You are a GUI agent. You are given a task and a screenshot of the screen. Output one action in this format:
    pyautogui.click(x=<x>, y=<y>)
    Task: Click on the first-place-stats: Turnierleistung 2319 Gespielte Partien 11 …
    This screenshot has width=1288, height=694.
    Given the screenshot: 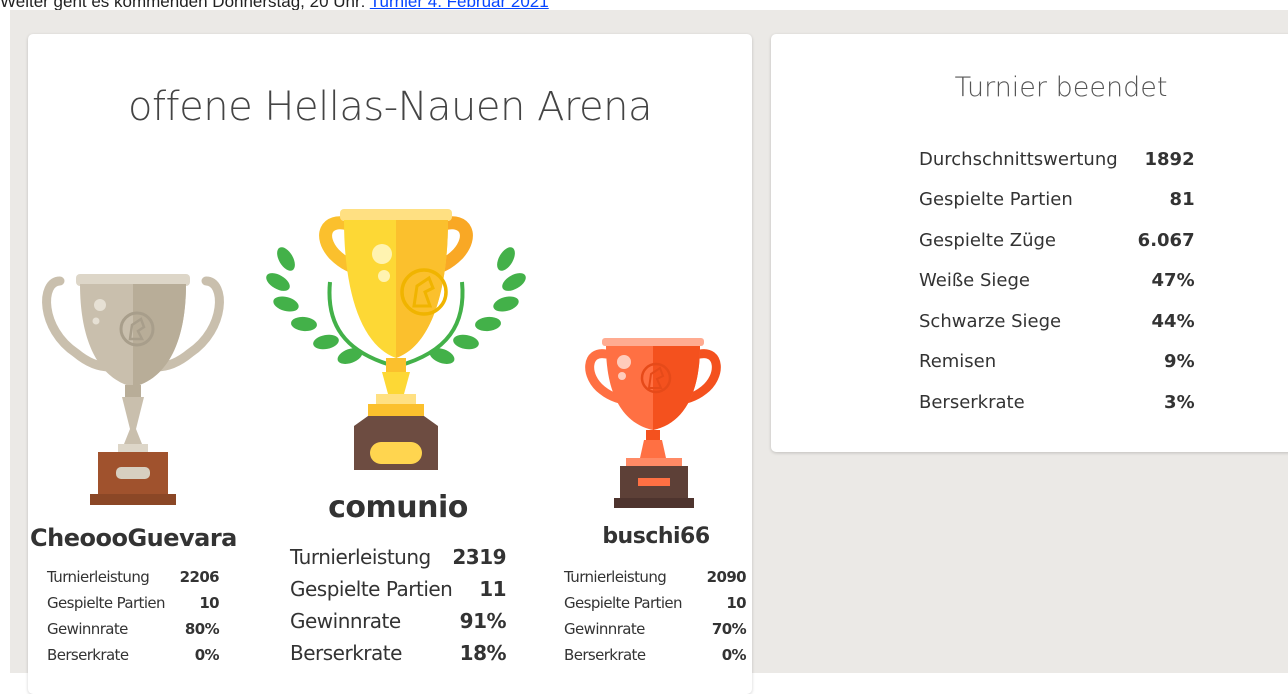 What is the action you would take?
    pyautogui.click(x=398, y=605)
    